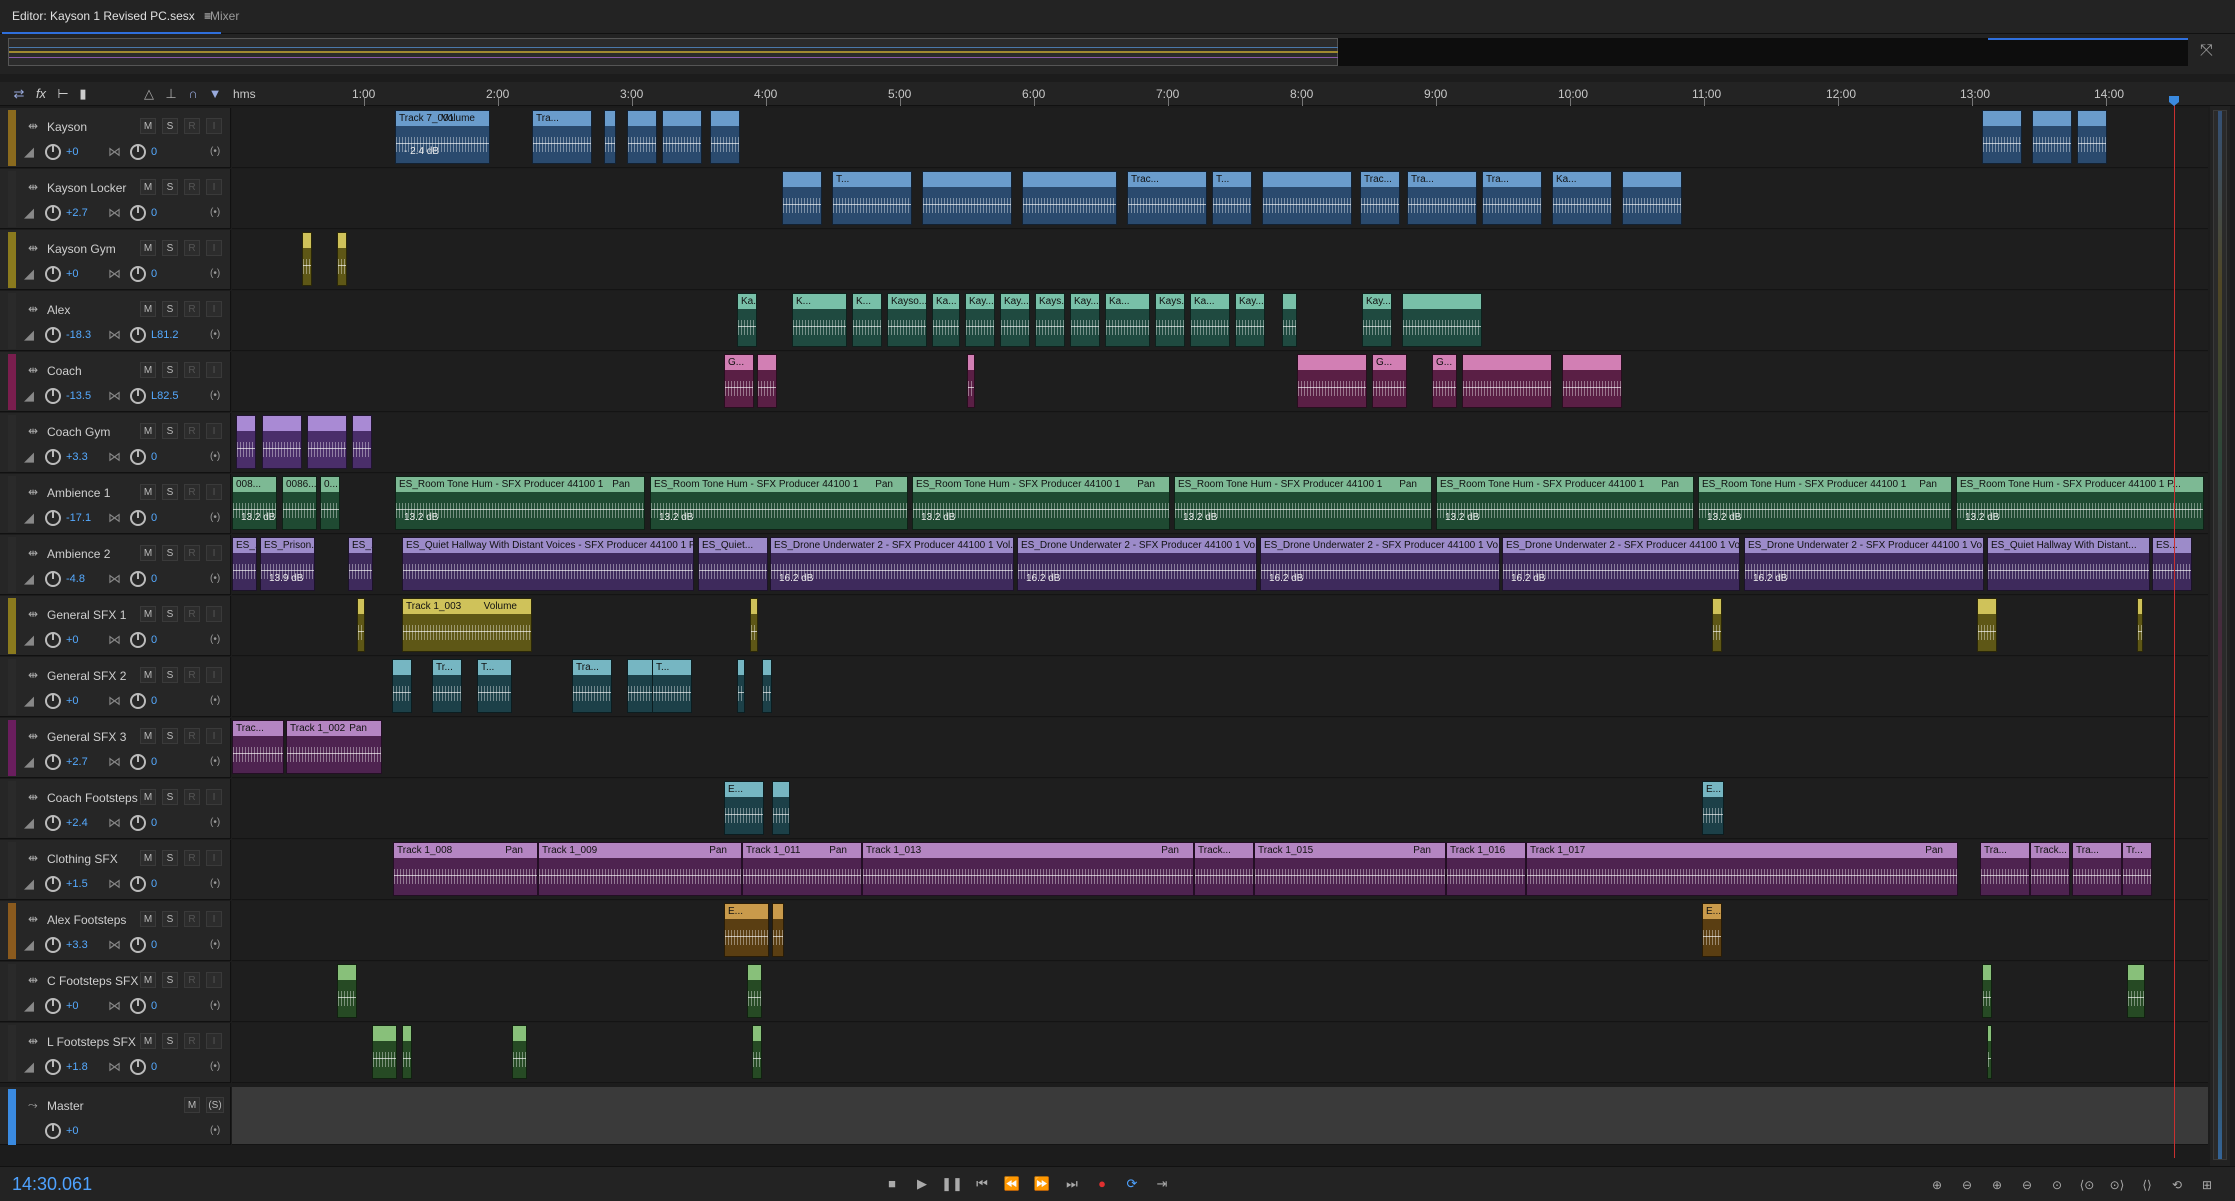 This screenshot has width=2235, height=1201. I want to click on clip-param-label: Pan, so click(838, 850).